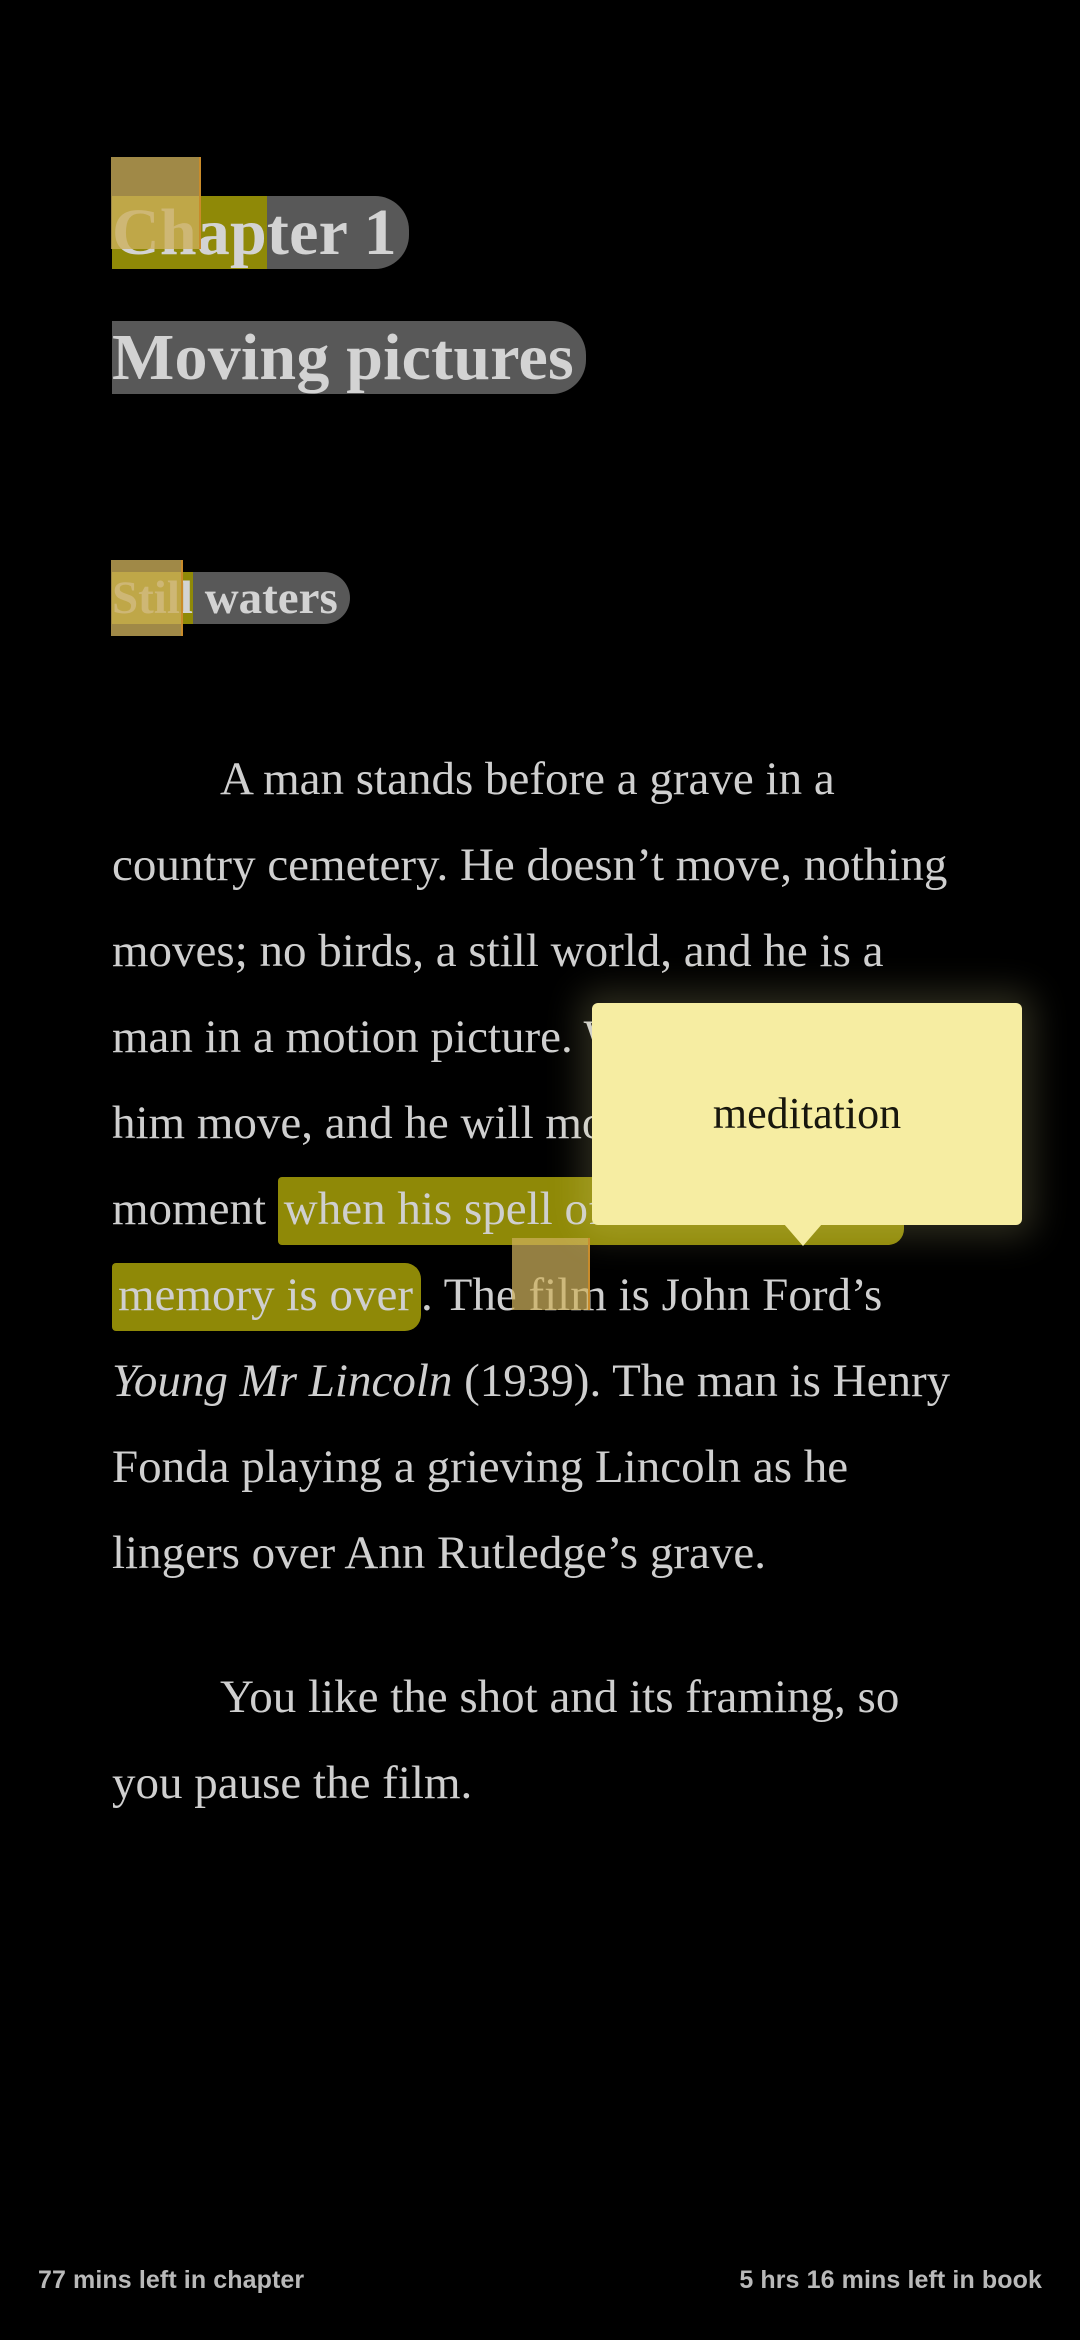 The width and height of the screenshot is (1080, 2340). I want to click on chapter-heading-block: Chapter 1 Moving pictures, so click(541, 288).